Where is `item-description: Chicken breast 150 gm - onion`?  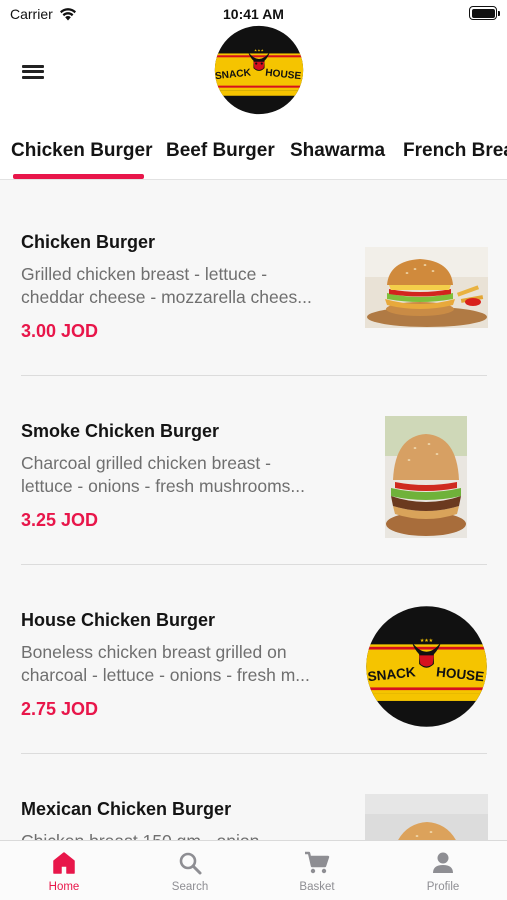
item-description: Chicken breast 150 gm - onion is located at coordinates (182, 835).